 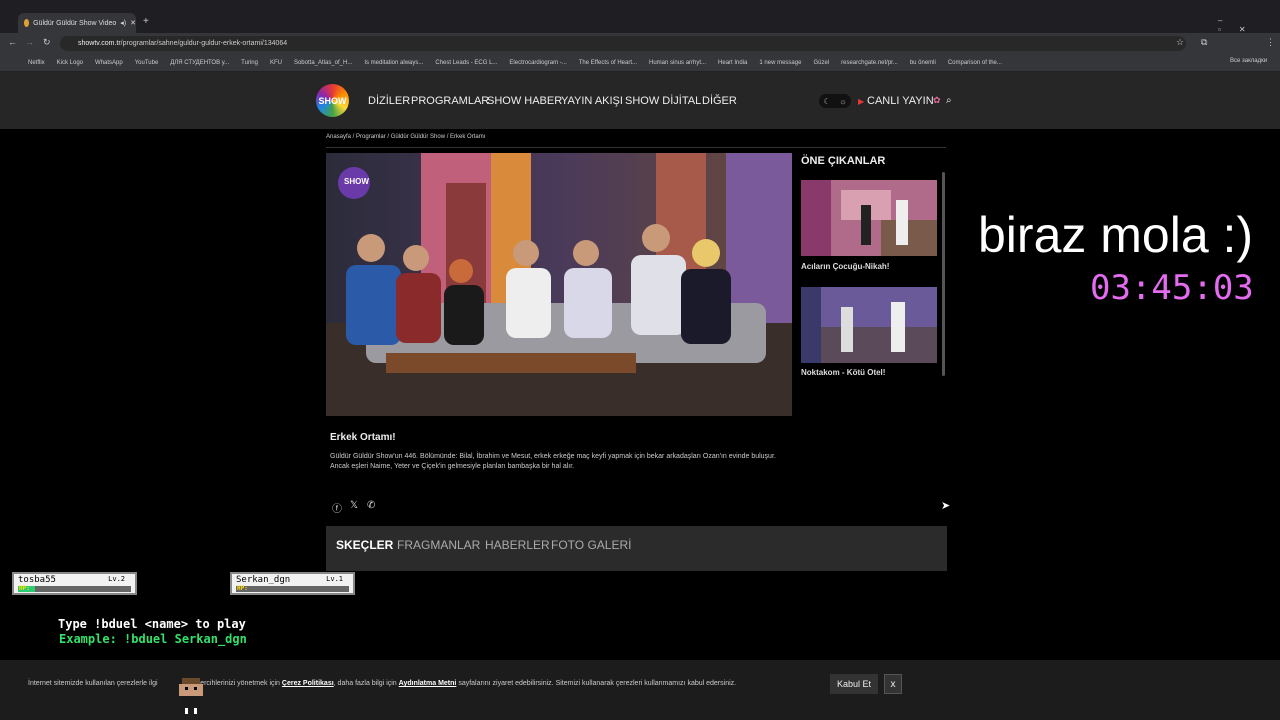 I want to click on highlight-title: Acıların Çocuğu-Nikah!, so click(x=845, y=266).